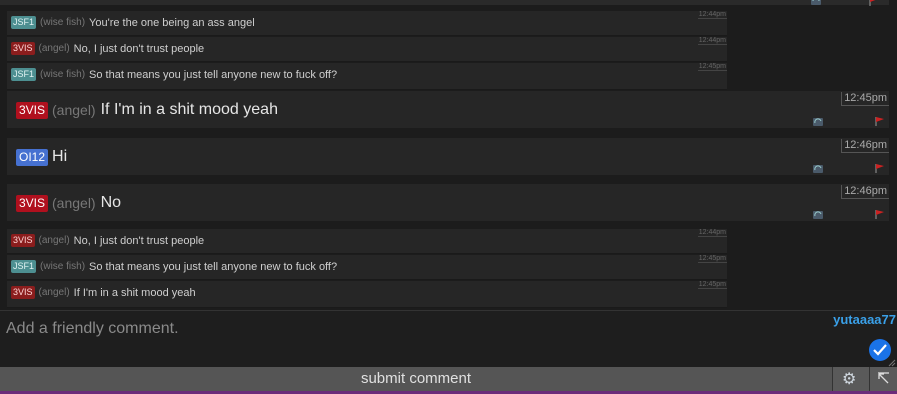 The image size is (897, 394). Describe the element at coordinates (60, 156) in the screenshot. I see `message-text: Hi` at that location.